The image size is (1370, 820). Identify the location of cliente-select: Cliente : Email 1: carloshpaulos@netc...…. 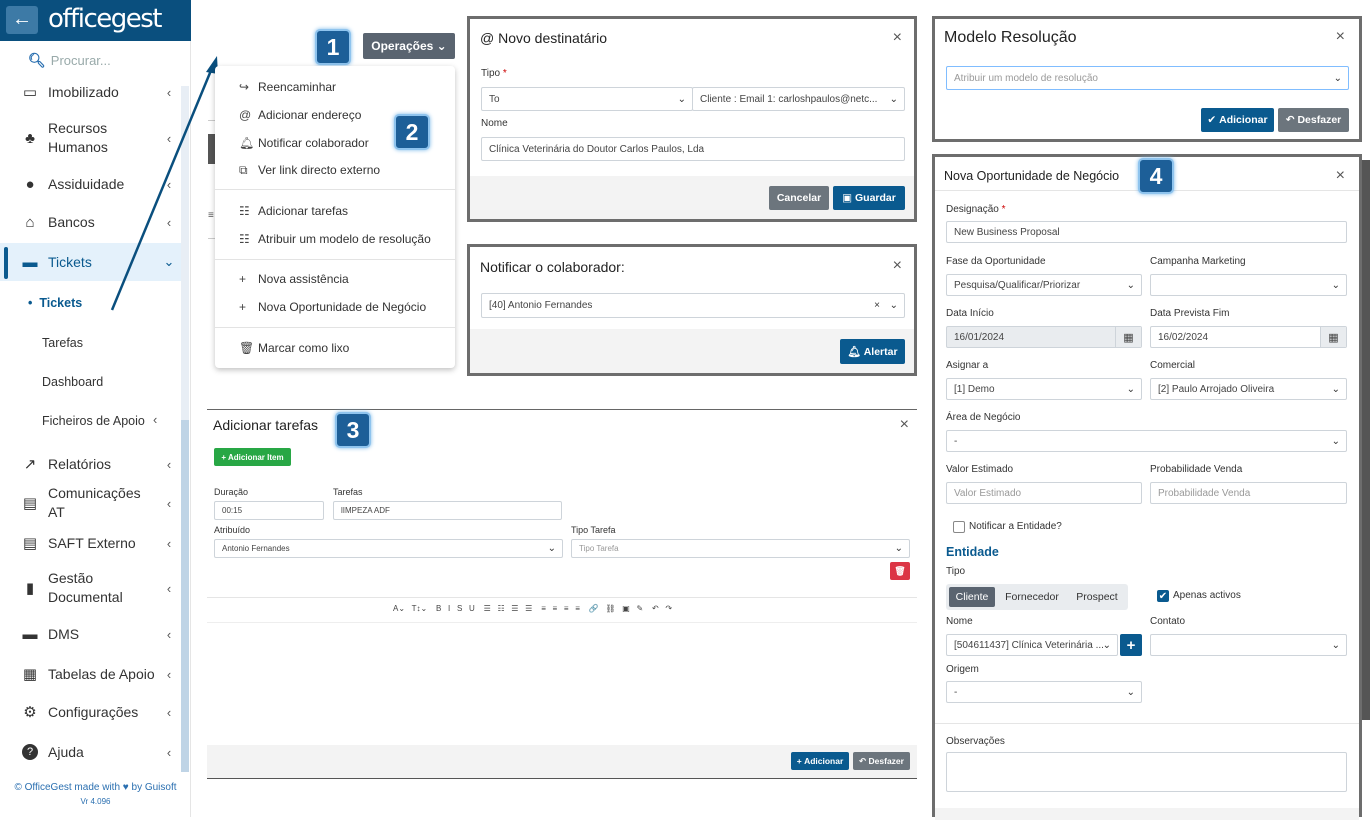
(798, 99).